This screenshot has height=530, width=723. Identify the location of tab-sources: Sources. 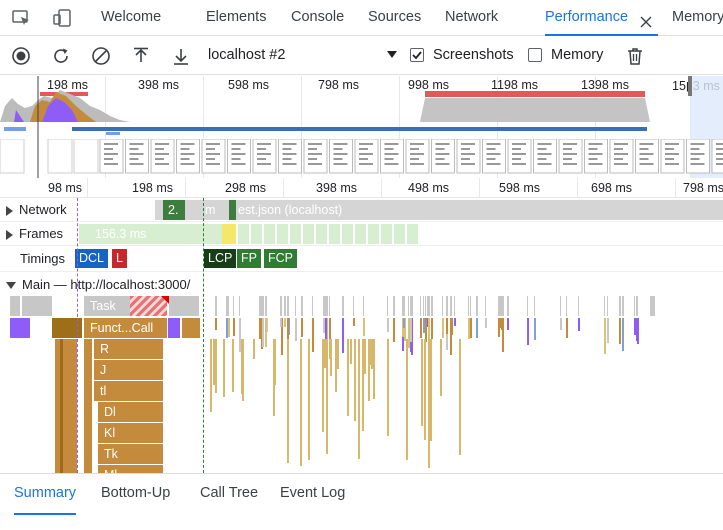
(394, 18).